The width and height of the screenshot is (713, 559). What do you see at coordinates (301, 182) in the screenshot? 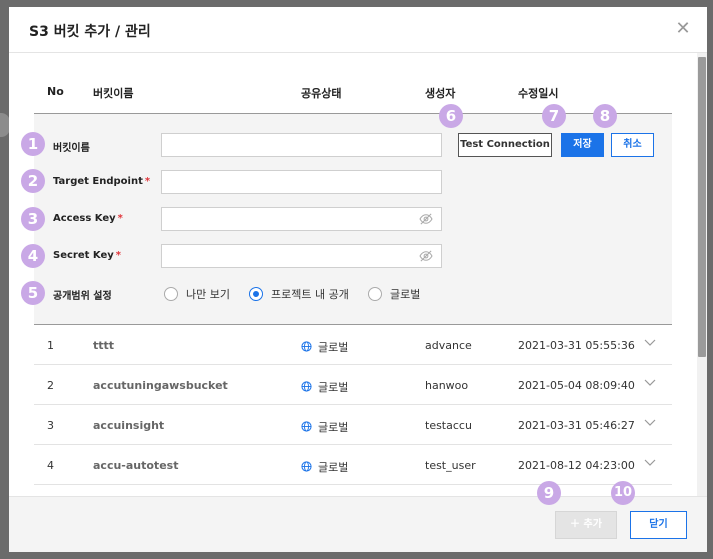
I see `target-endpoint-input` at bounding box center [301, 182].